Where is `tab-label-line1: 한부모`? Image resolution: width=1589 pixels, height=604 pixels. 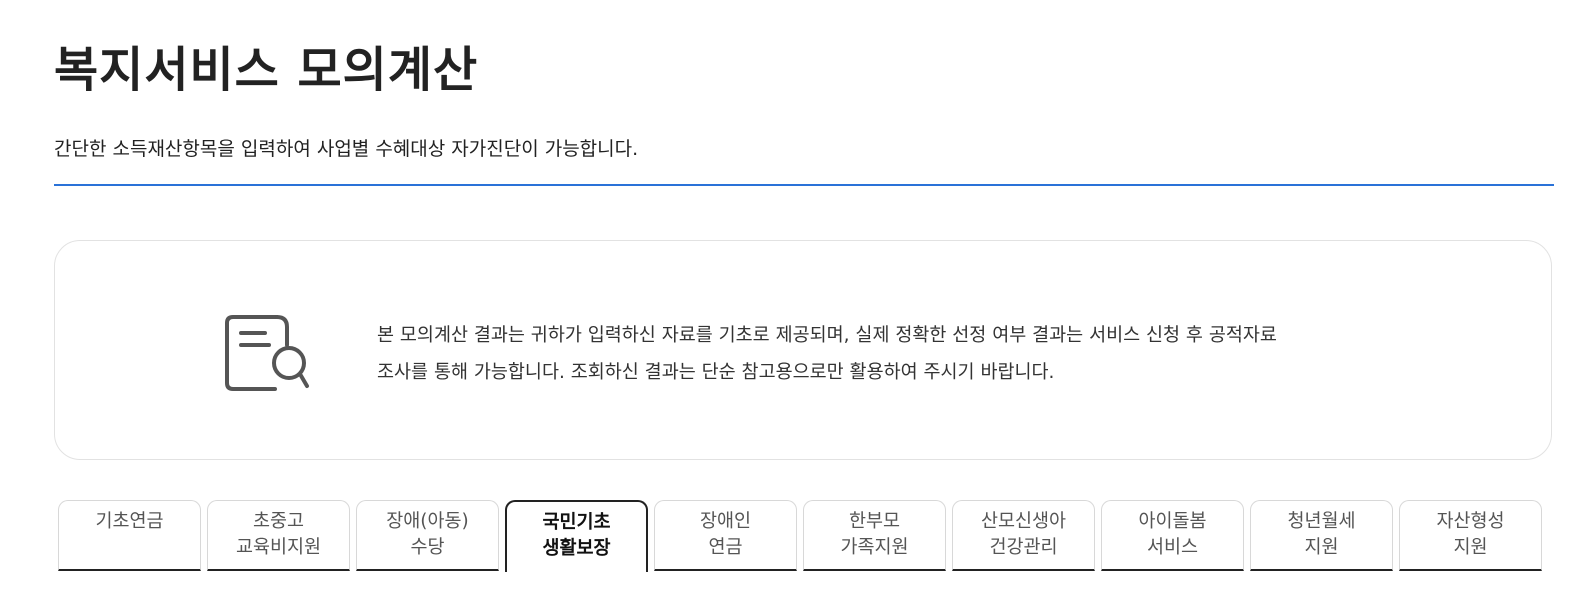
tab-label-line1: 한부모 is located at coordinates (874, 521).